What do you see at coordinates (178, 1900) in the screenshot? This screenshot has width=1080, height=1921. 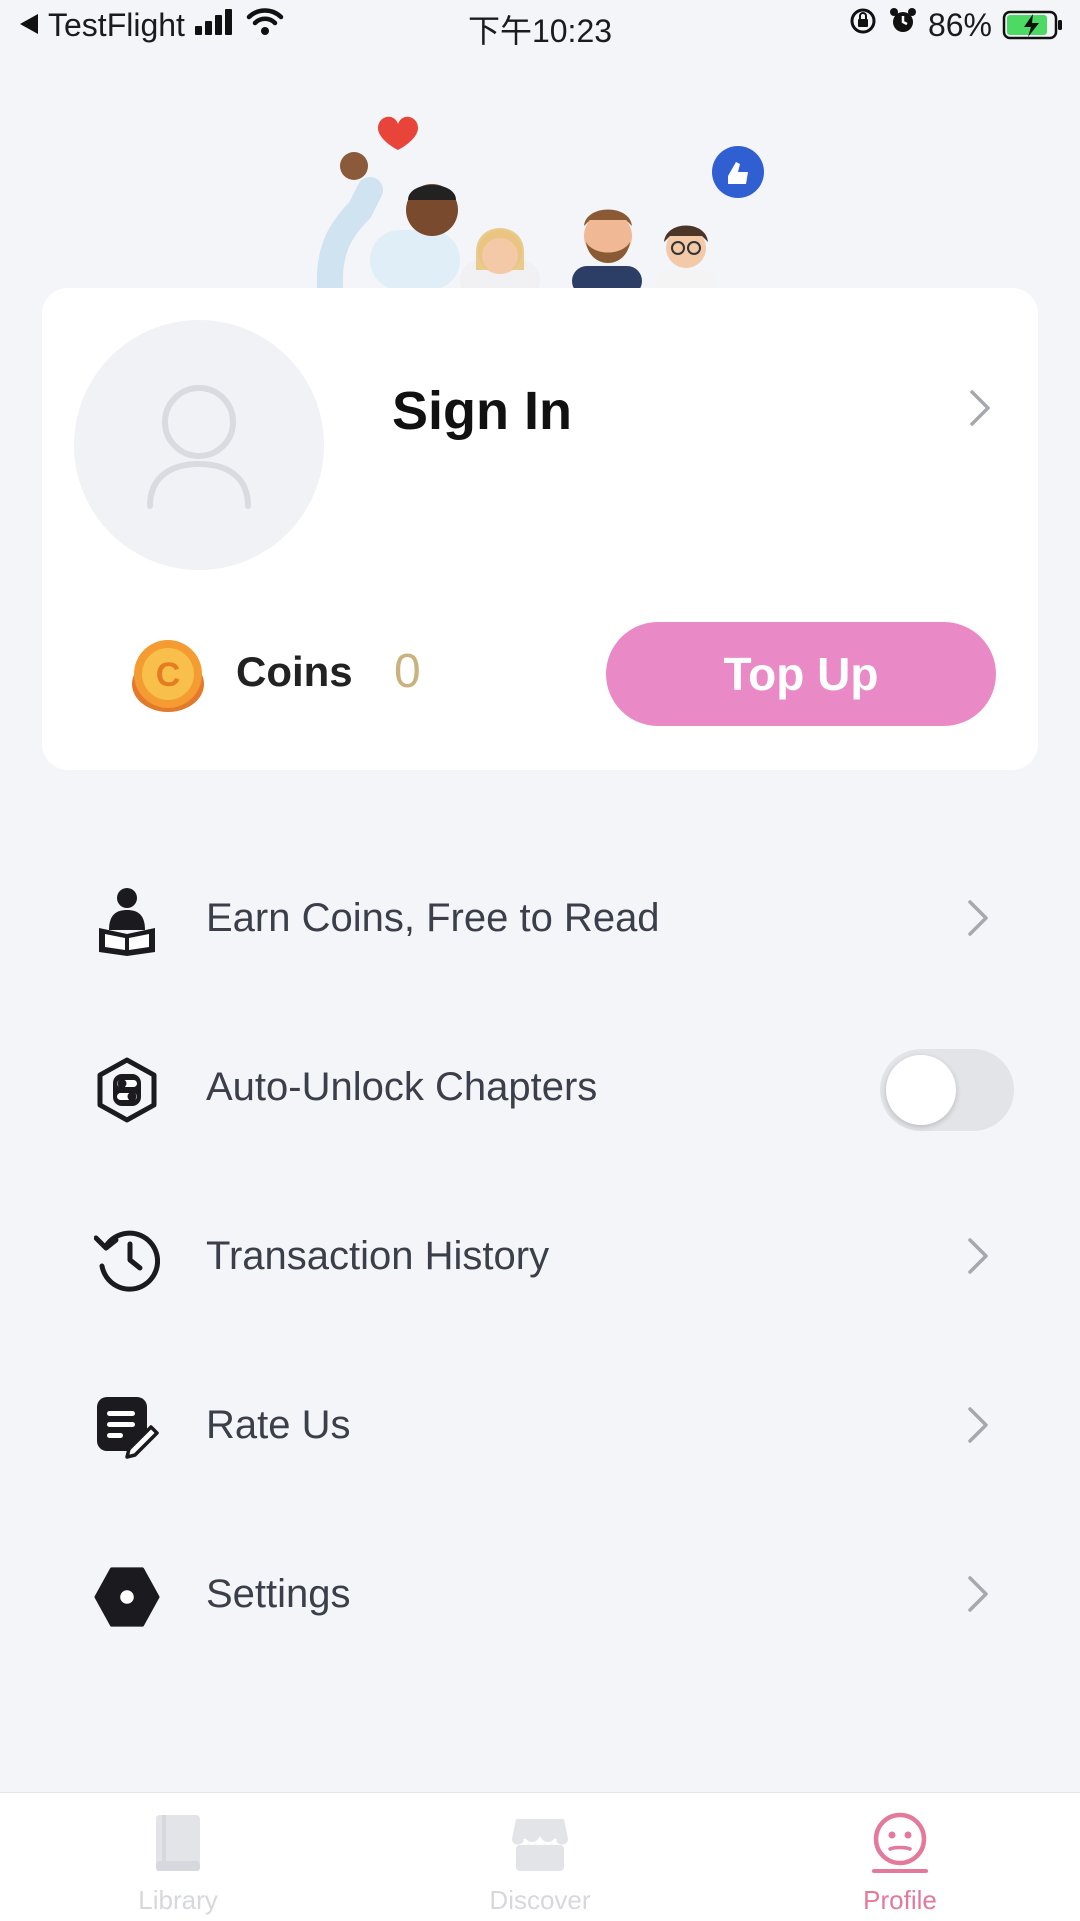 I see `tab-label-library: Library` at bounding box center [178, 1900].